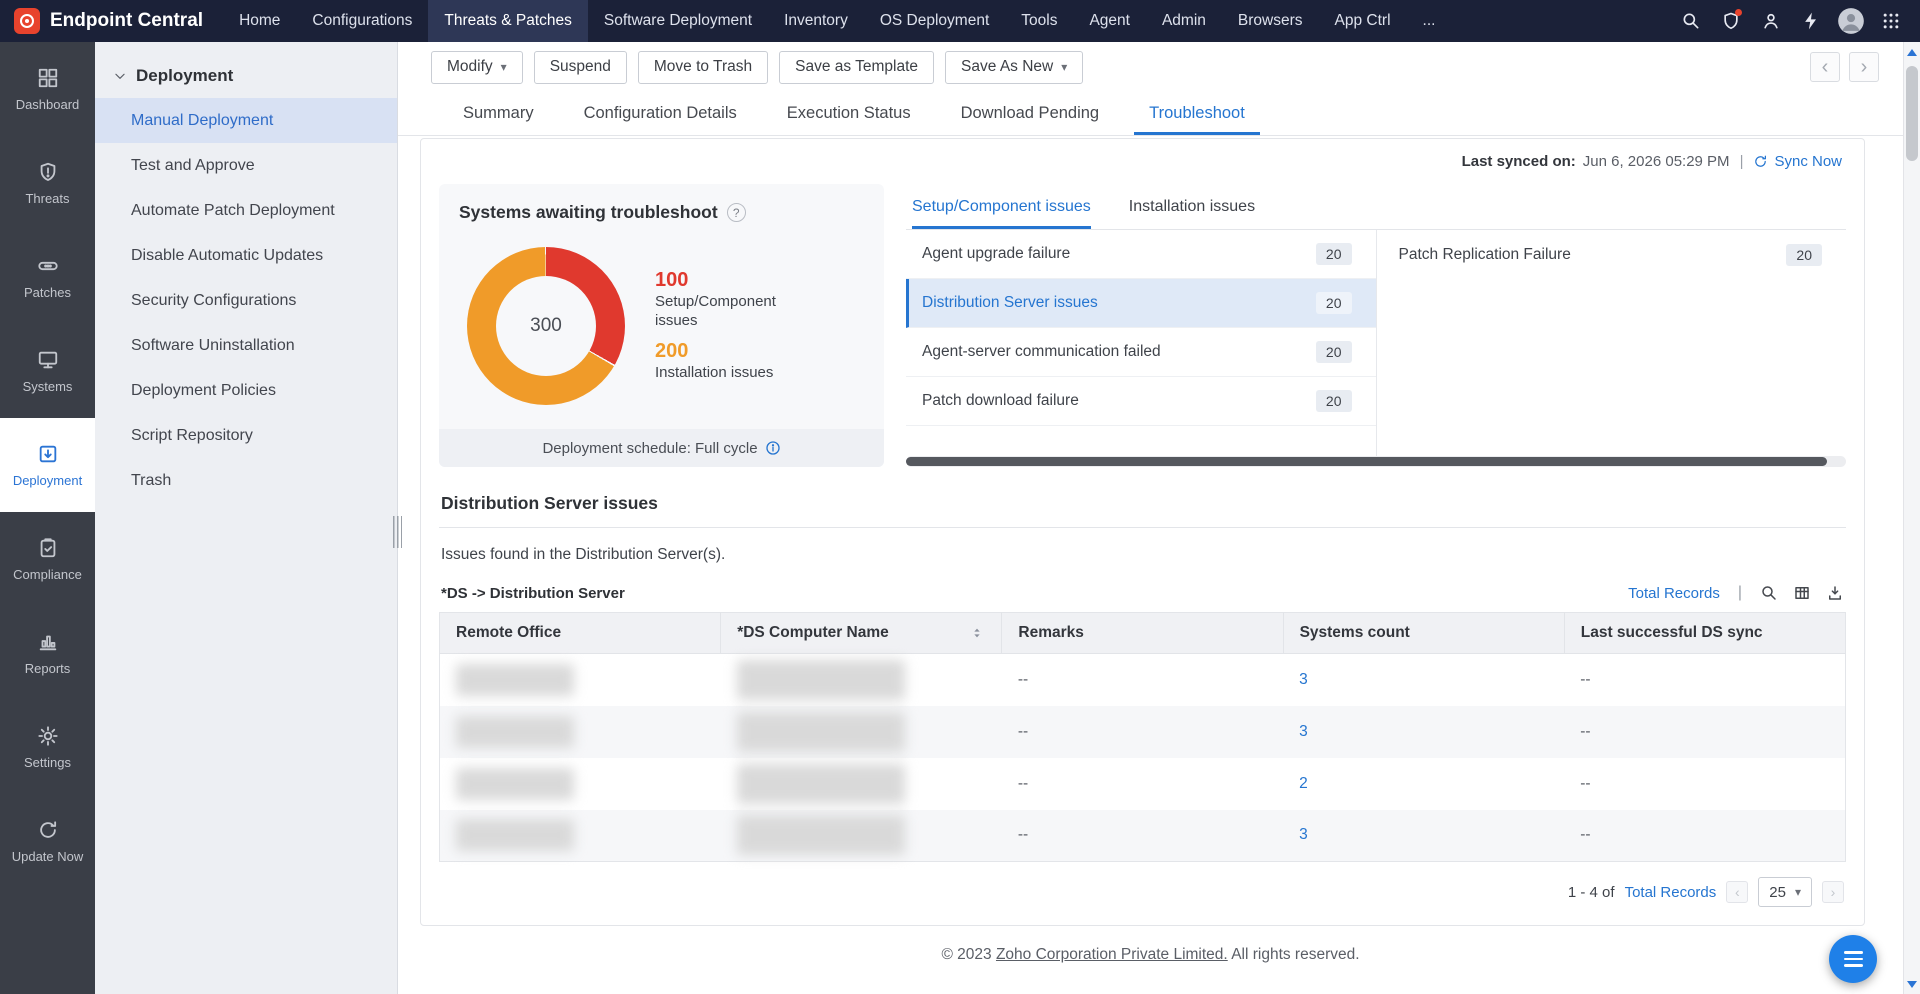 The image size is (1920, 994). I want to click on rail-item-dashboard: Dashboard, so click(47, 89).